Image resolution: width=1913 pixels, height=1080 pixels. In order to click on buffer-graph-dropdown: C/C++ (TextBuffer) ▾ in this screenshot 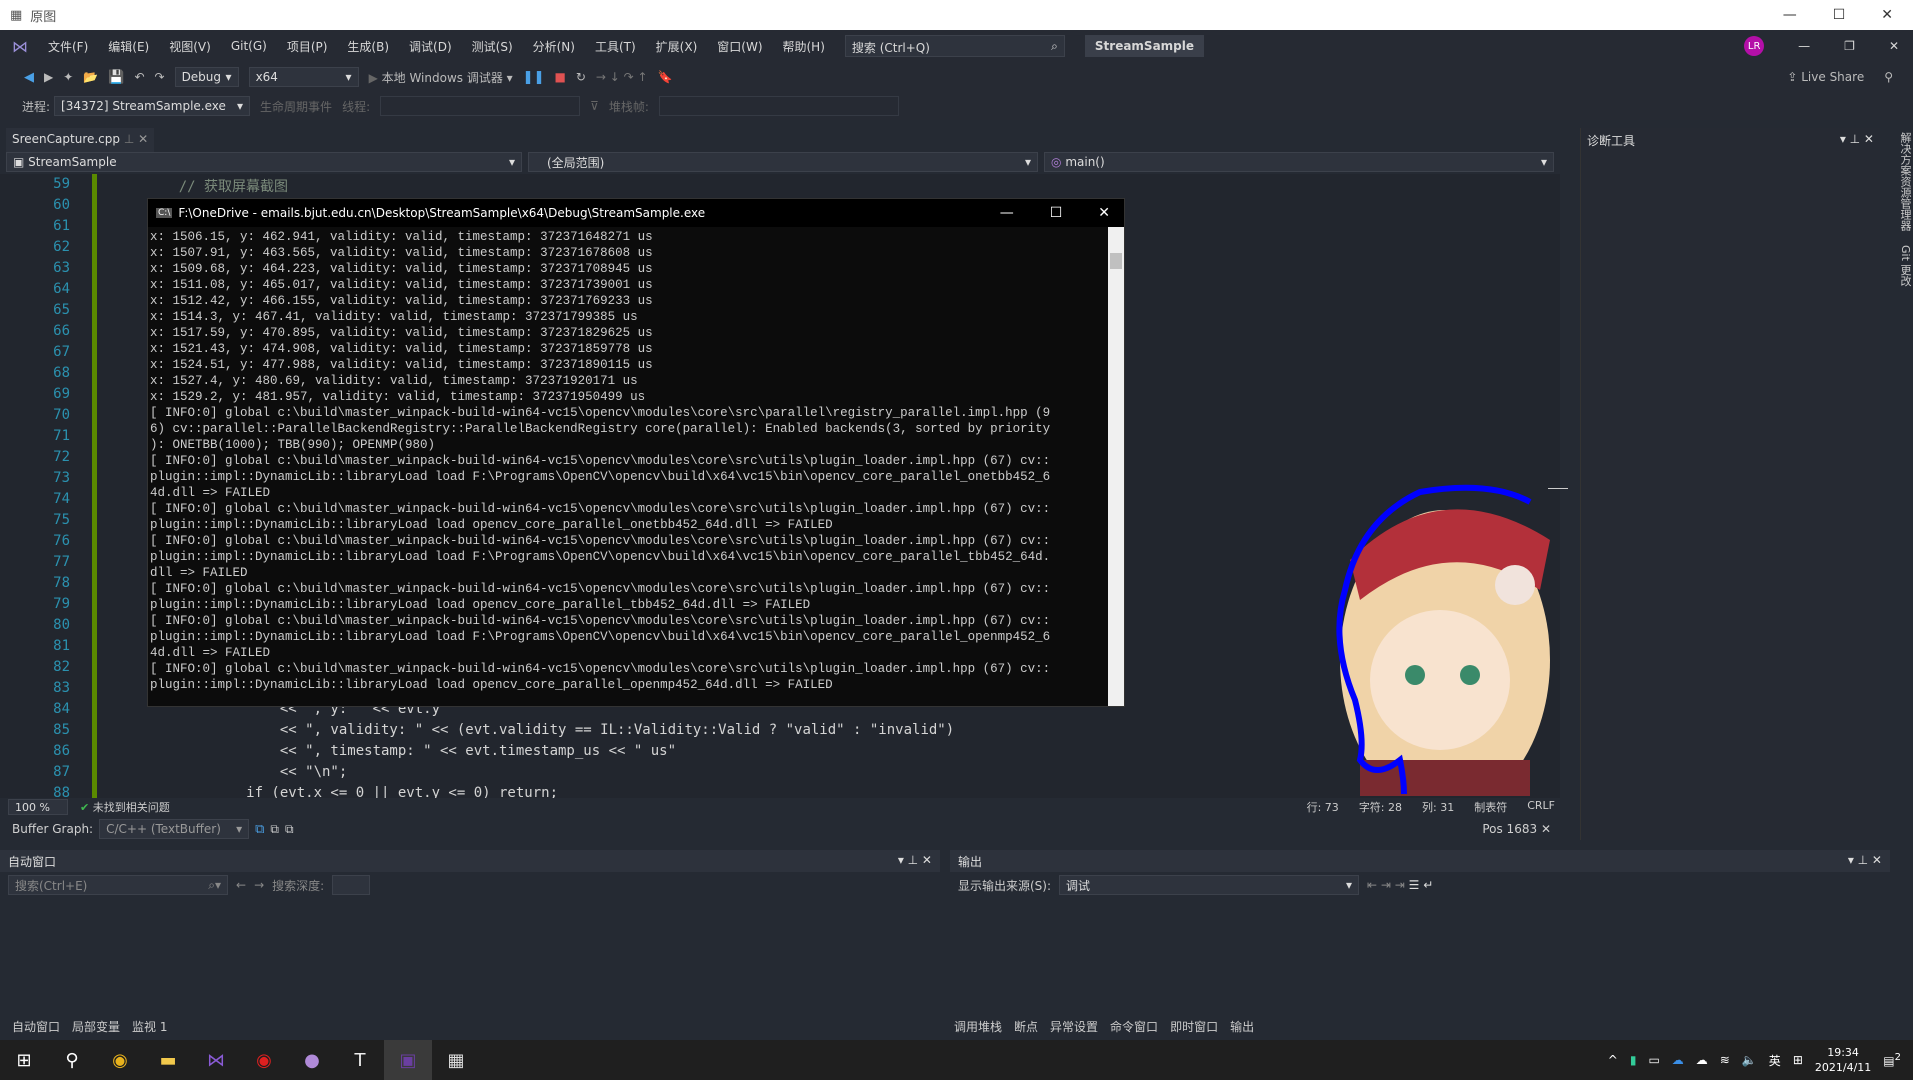, I will do `click(174, 829)`.